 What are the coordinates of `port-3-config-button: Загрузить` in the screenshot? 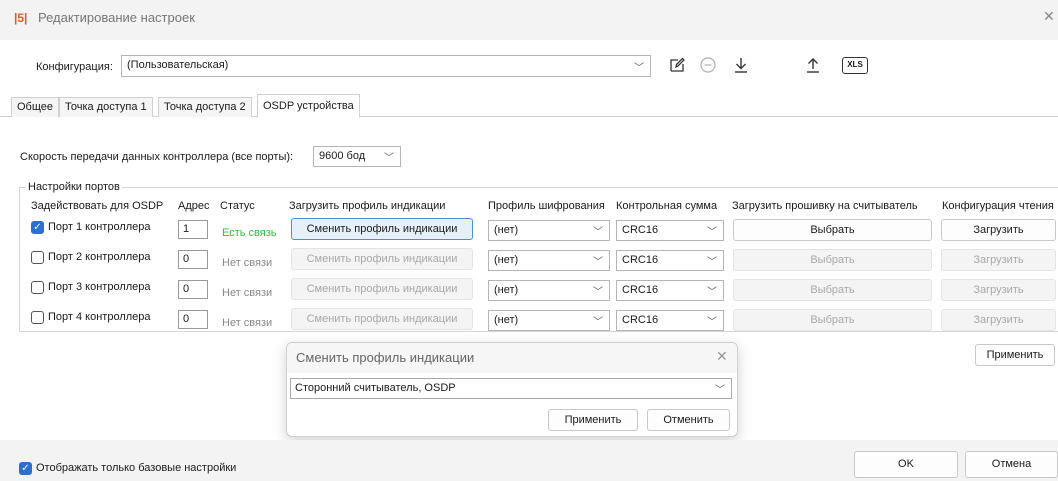 It's located at (998, 290).